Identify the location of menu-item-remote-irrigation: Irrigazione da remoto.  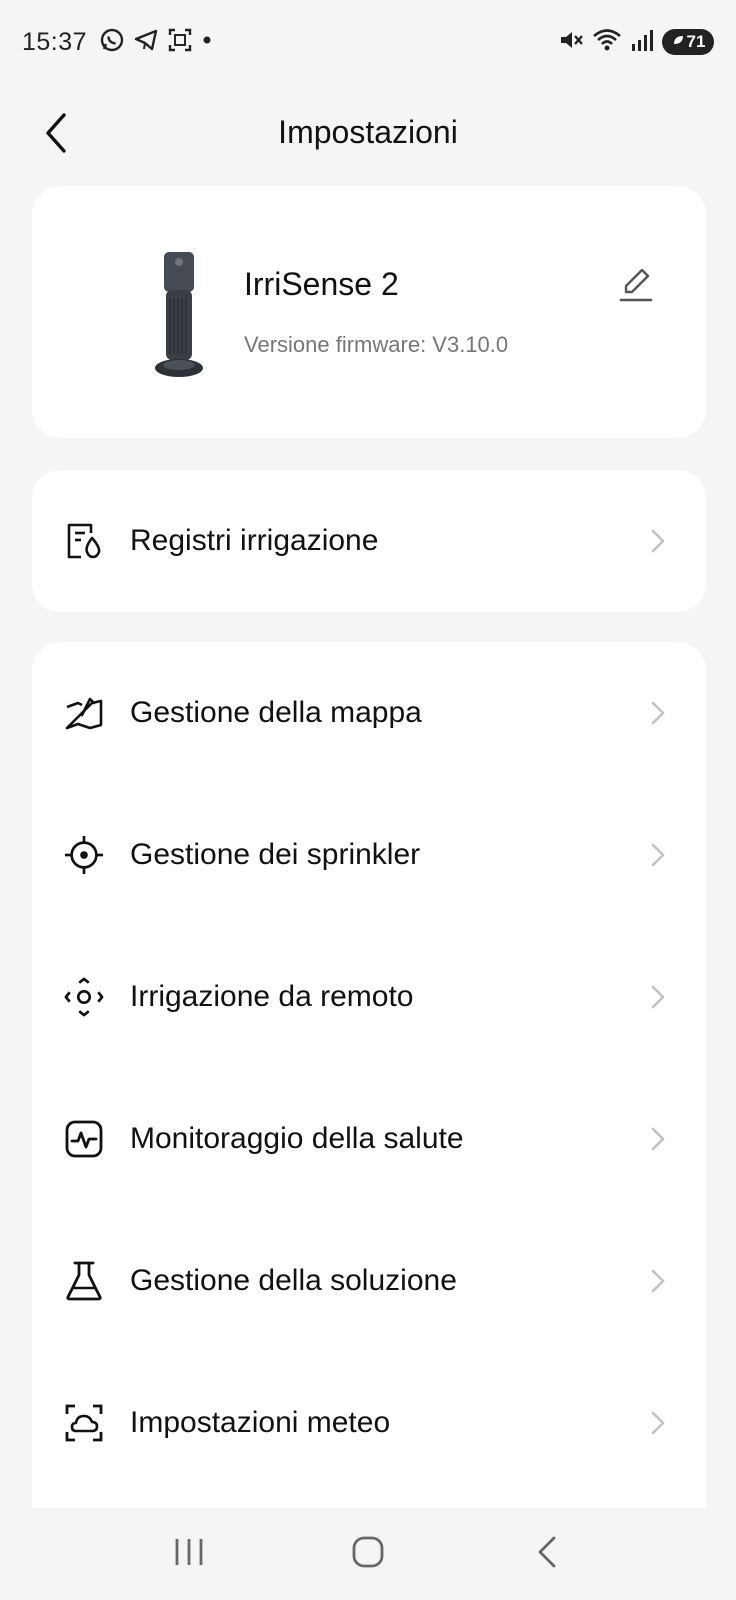
(369, 997).